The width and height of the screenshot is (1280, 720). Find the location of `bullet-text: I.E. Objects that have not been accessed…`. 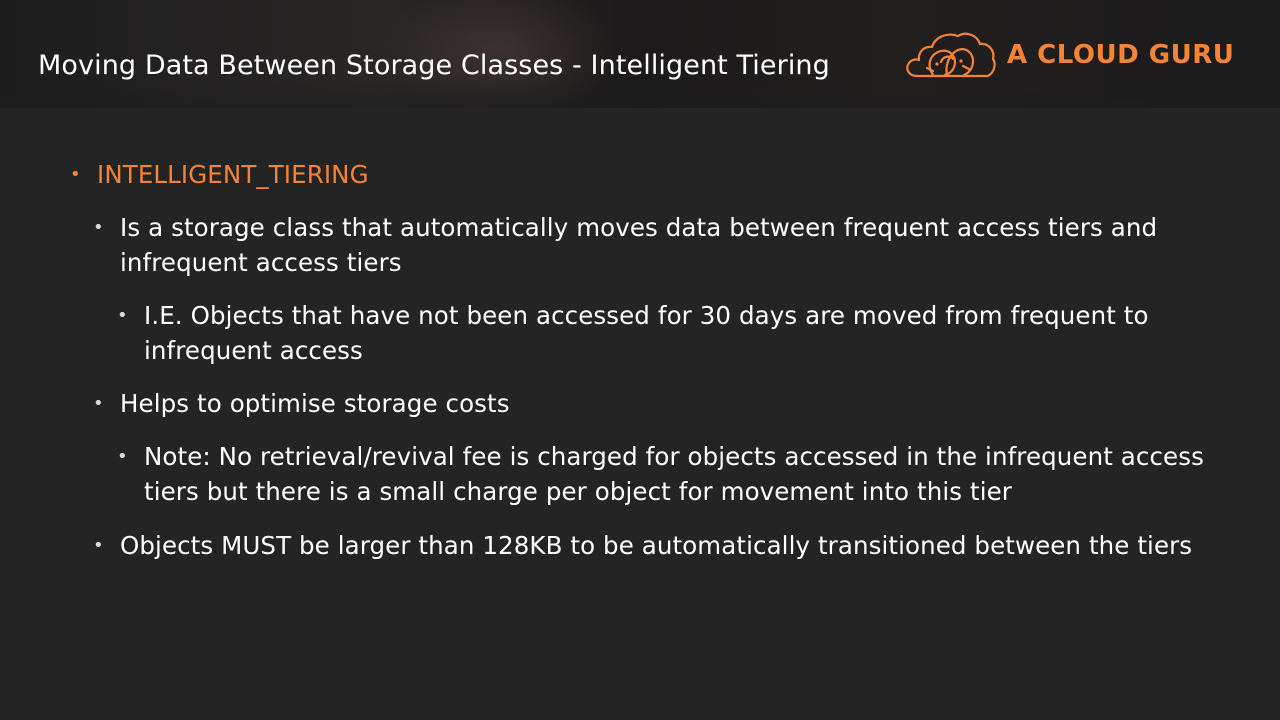

bullet-text: I.E. Objects that have not been accessed… is located at coordinates (646, 333).